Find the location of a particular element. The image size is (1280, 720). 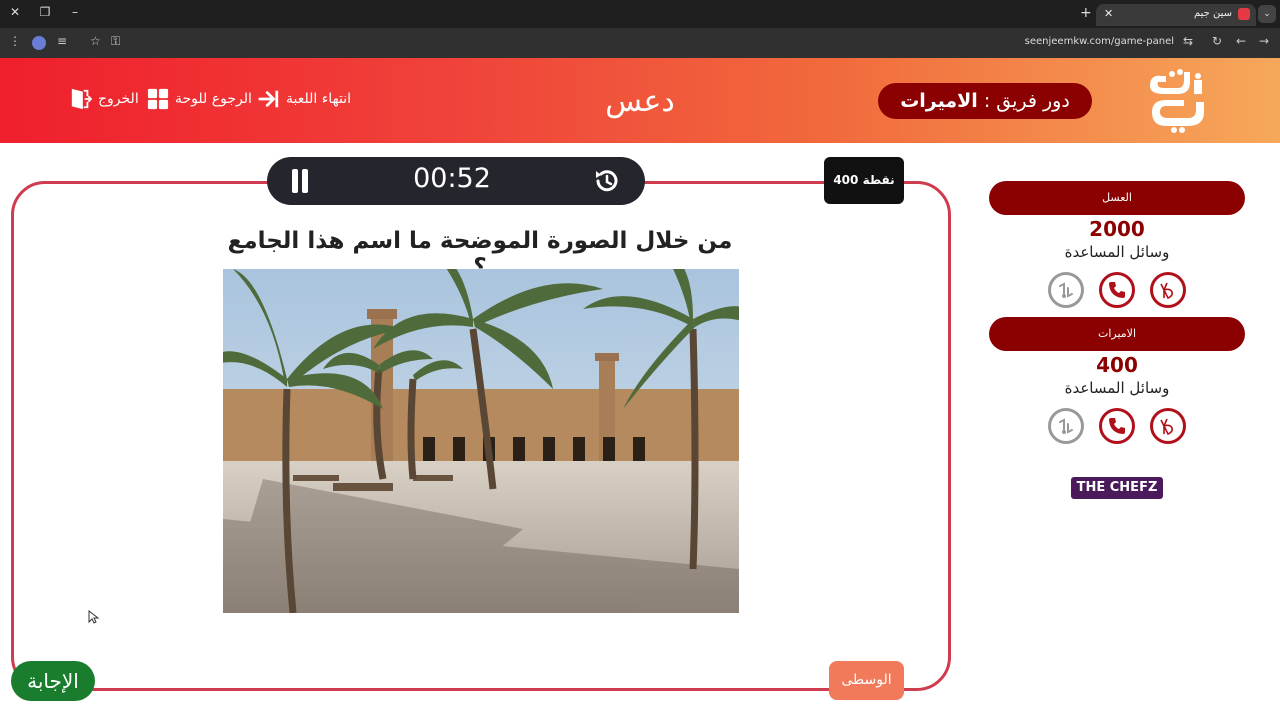

site-settings-icon: ⇆ is located at coordinates (1188, 41).